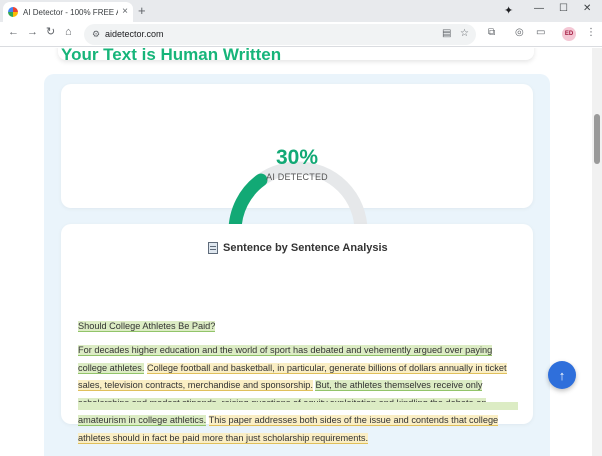 The image size is (602, 456). What do you see at coordinates (539, 9) in the screenshot?
I see `minimize-button: —` at bounding box center [539, 9].